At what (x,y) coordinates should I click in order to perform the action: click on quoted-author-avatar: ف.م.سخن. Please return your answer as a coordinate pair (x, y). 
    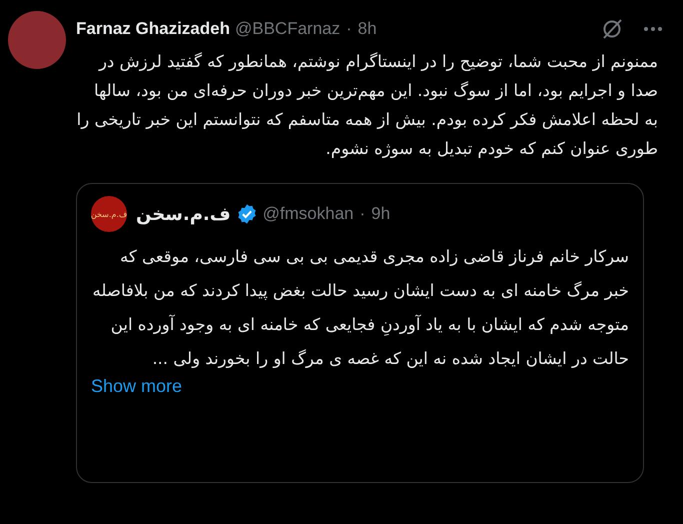
    Looking at the image, I should click on (109, 214).